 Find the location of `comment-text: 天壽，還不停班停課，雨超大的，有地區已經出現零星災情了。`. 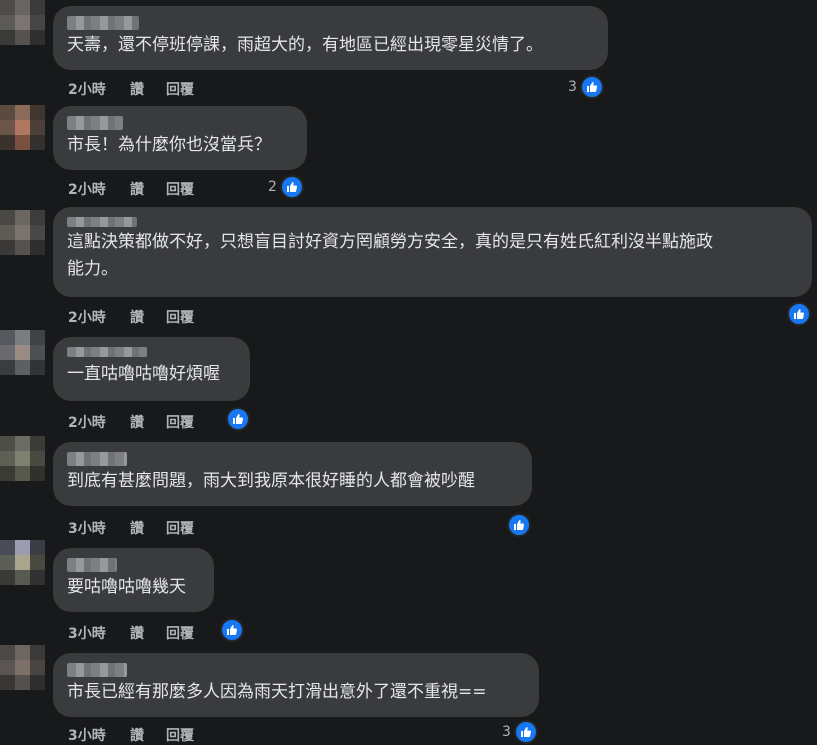

comment-text: 天壽，還不停班停課，雨超大的，有地區已經出現零星災情了。 is located at coordinates (305, 45).